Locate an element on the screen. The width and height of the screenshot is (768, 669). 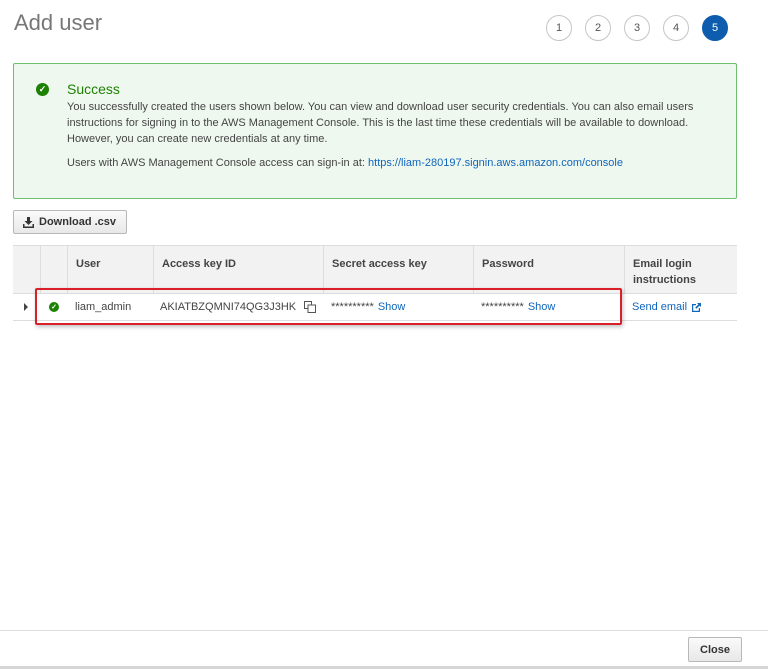
step-5-current: 5 is located at coordinates (715, 28).